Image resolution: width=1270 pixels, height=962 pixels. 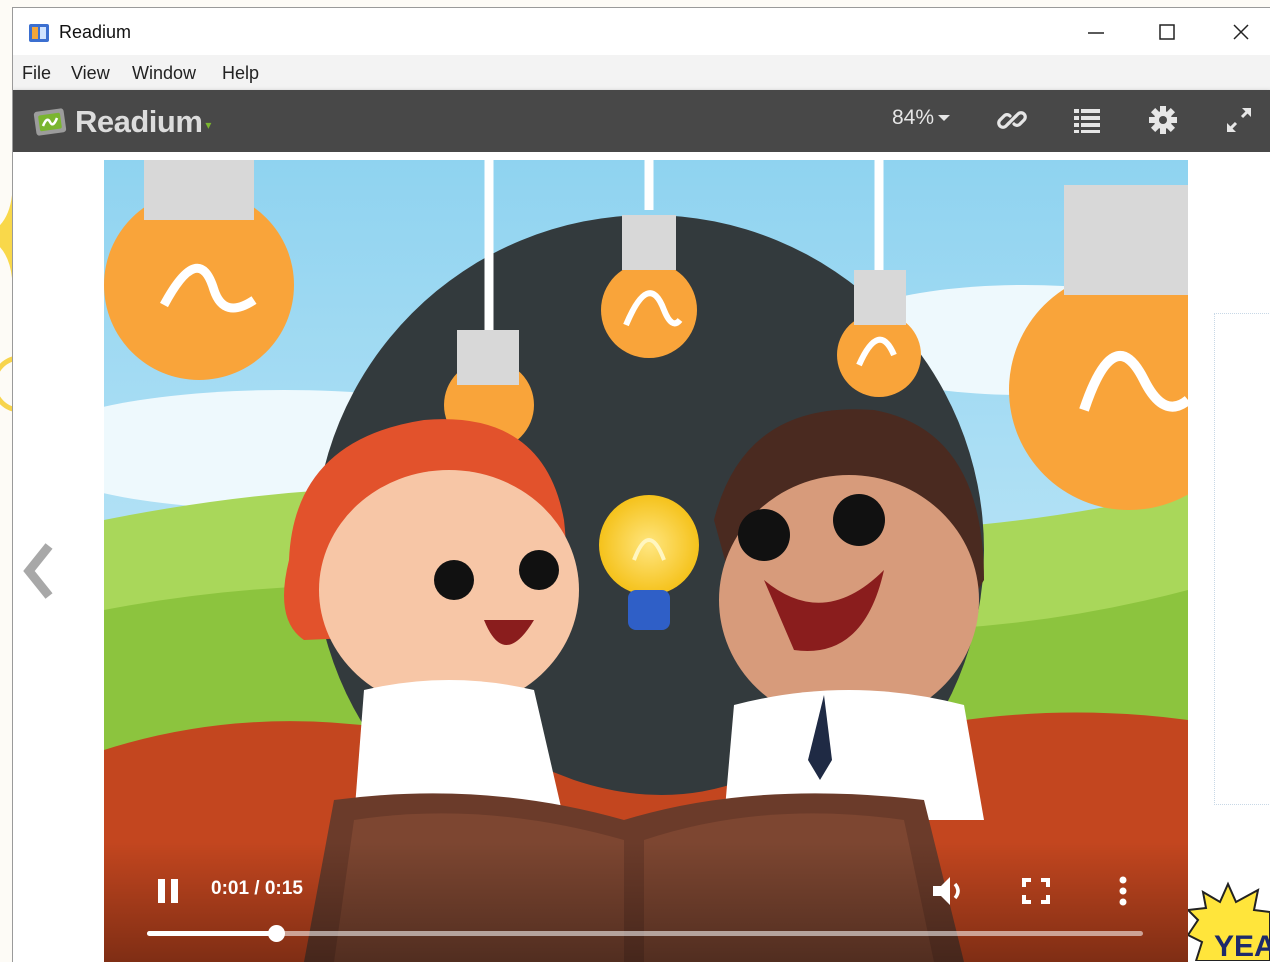 What do you see at coordinates (913, 117) in the screenshot?
I see `zoom-level: 84%` at bounding box center [913, 117].